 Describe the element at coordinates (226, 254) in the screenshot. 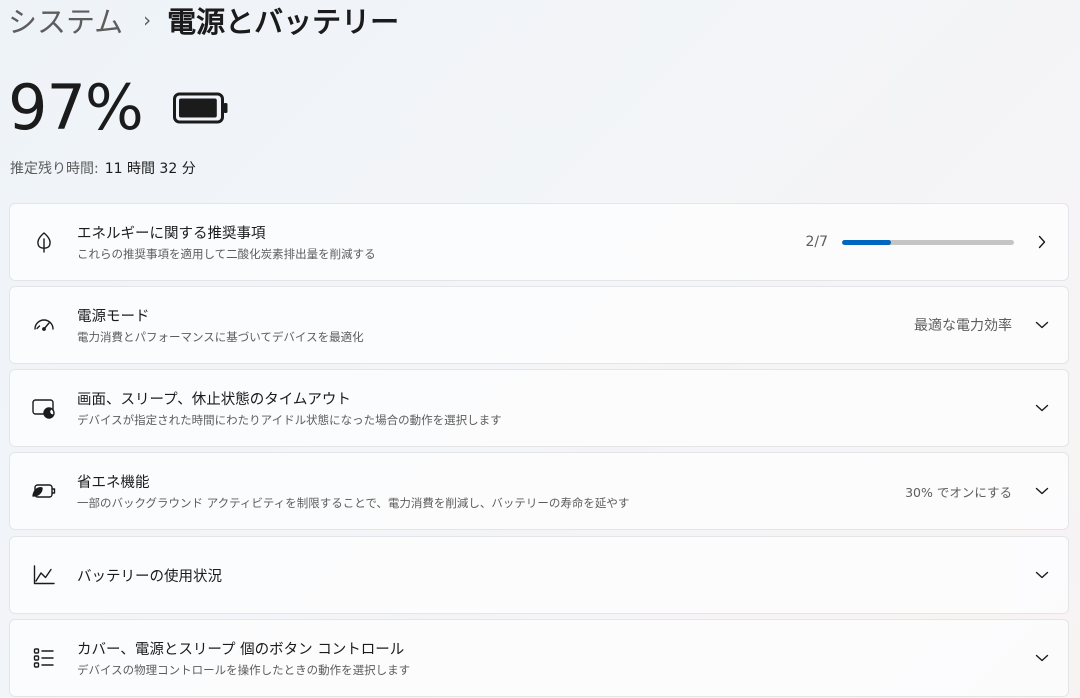

I see `energy-recommendations-desc: これらの推奨事項を適用して二酸化炭素排出量を削減する` at that location.